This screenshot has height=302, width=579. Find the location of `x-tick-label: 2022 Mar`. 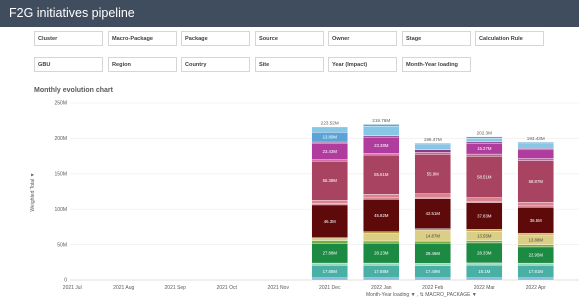

x-tick-label: 2022 Mar is located at coordinates (484, 288).